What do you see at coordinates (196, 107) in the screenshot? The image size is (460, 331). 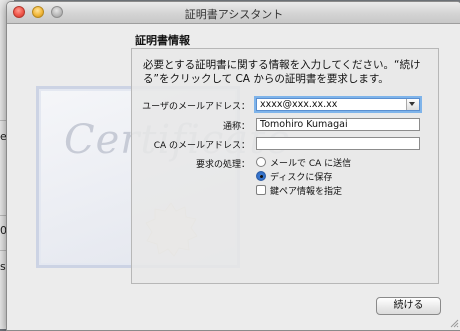 I see `email-label: ユーザのメールアドレス：` at bounding box center [196, 107].